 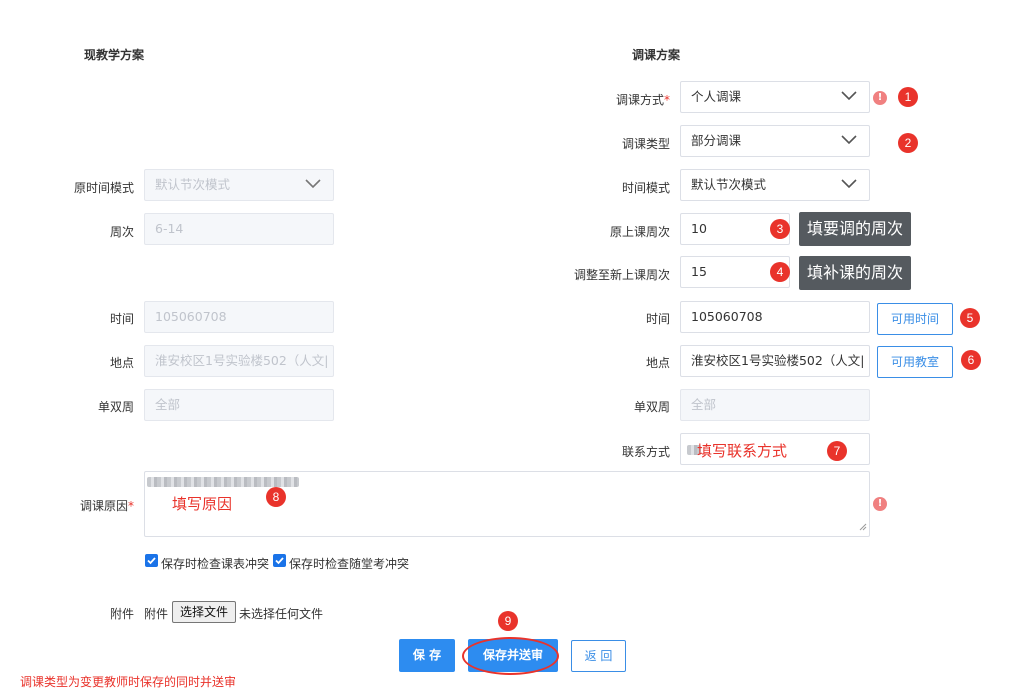 I want to click on available-time-button: 可用时间, so click(x=915, y=319).